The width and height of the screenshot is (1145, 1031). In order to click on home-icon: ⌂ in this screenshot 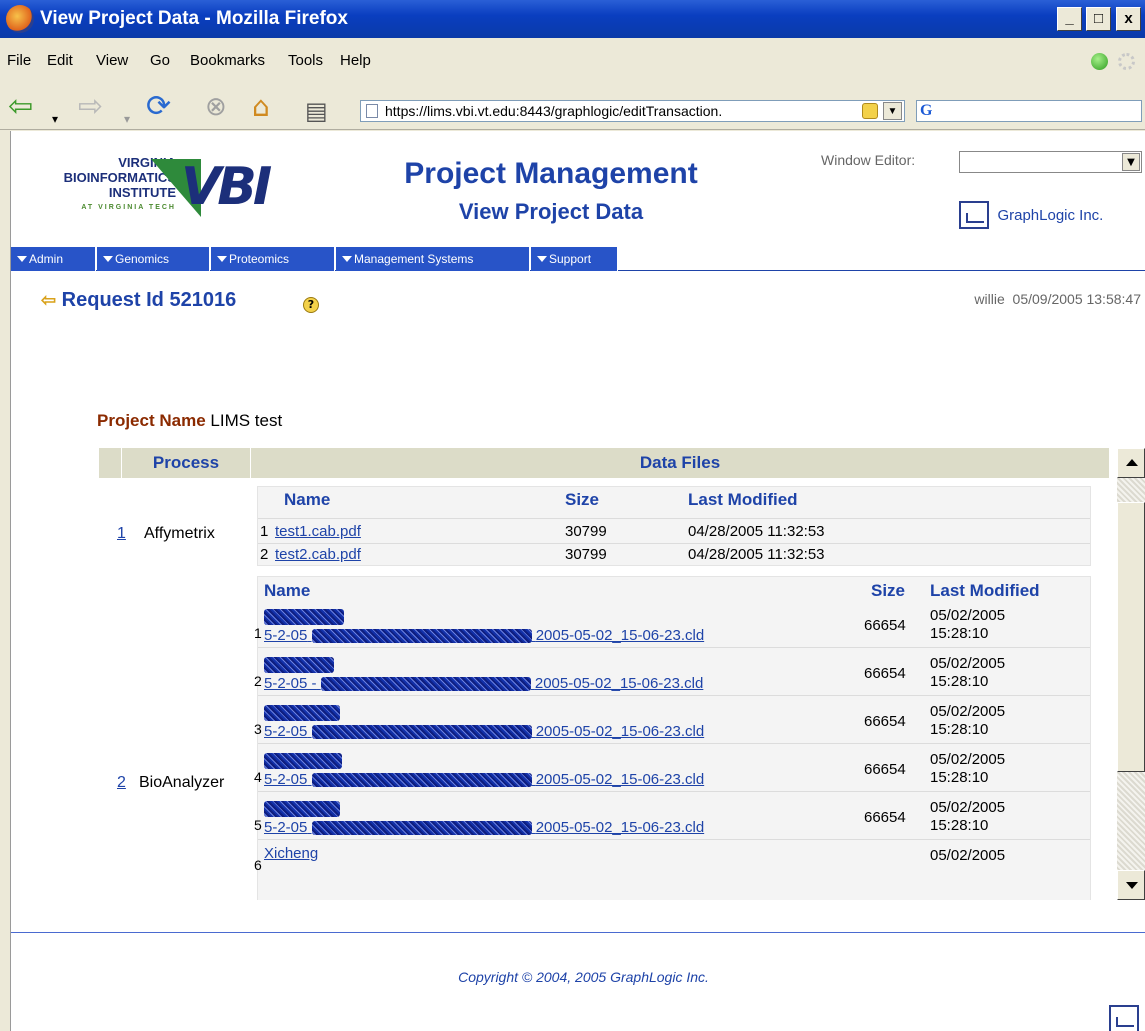, I will do `click(261, 107)`.